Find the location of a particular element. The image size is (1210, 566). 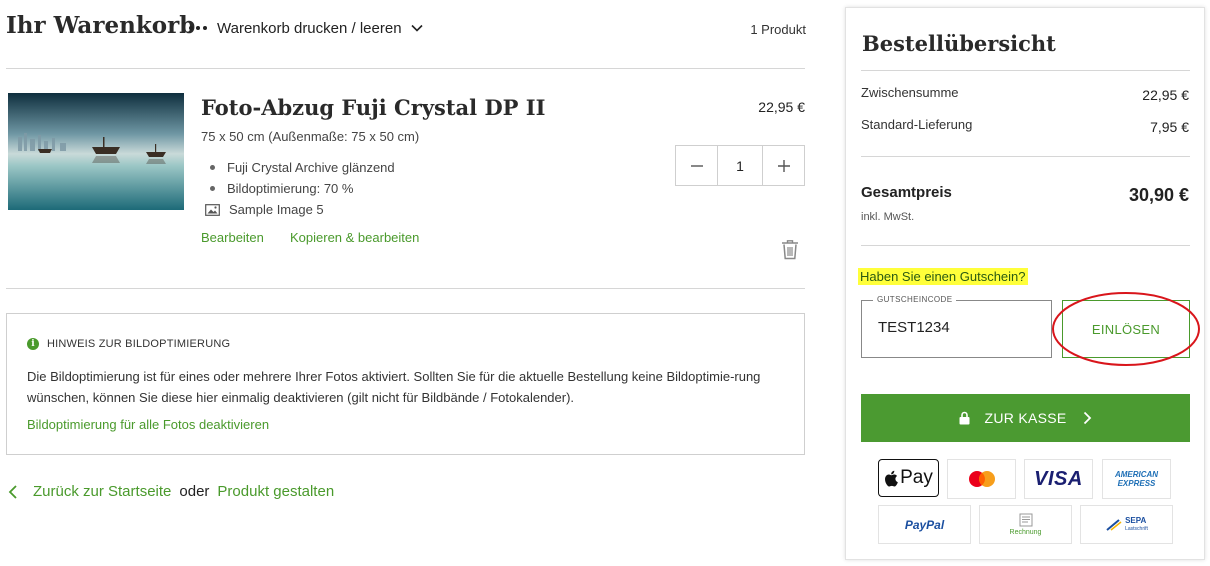

note-header: i HINWEIS ZUR BILDOPTIMIERUNG is located at coordinates (128, 344).